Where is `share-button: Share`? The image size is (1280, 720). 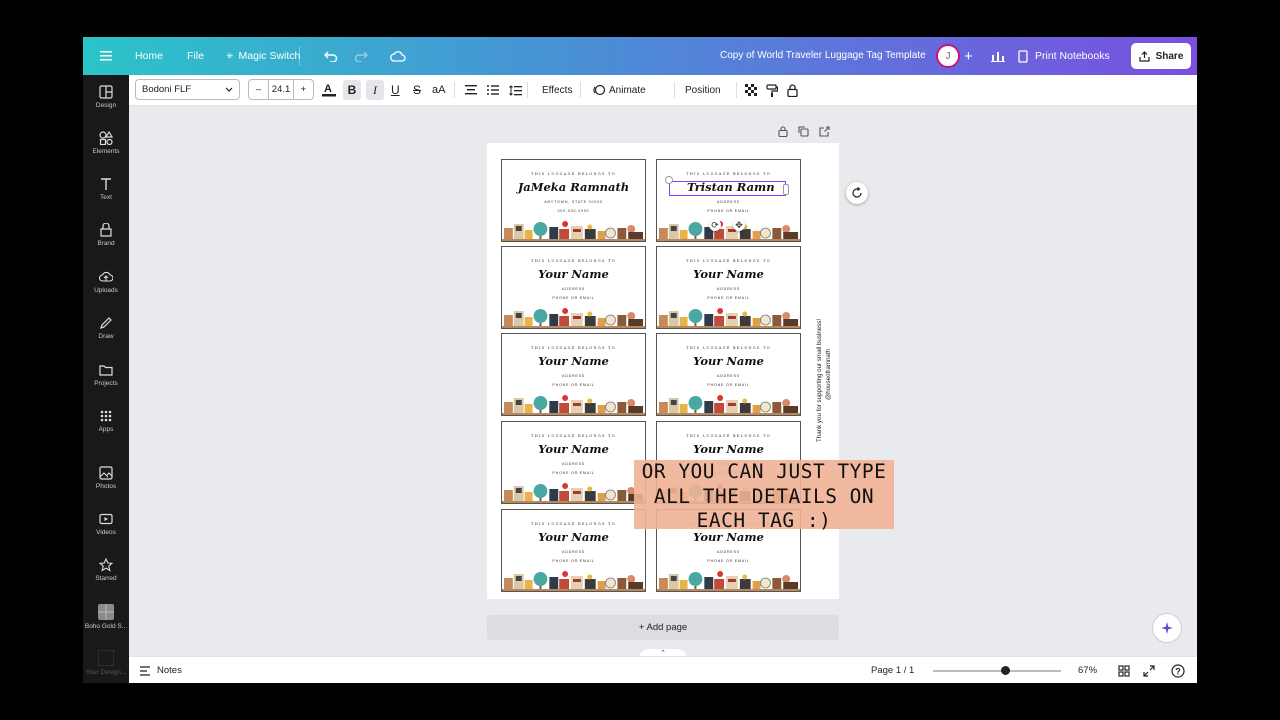
share-button: Share is located at coordinates (1161, 56).